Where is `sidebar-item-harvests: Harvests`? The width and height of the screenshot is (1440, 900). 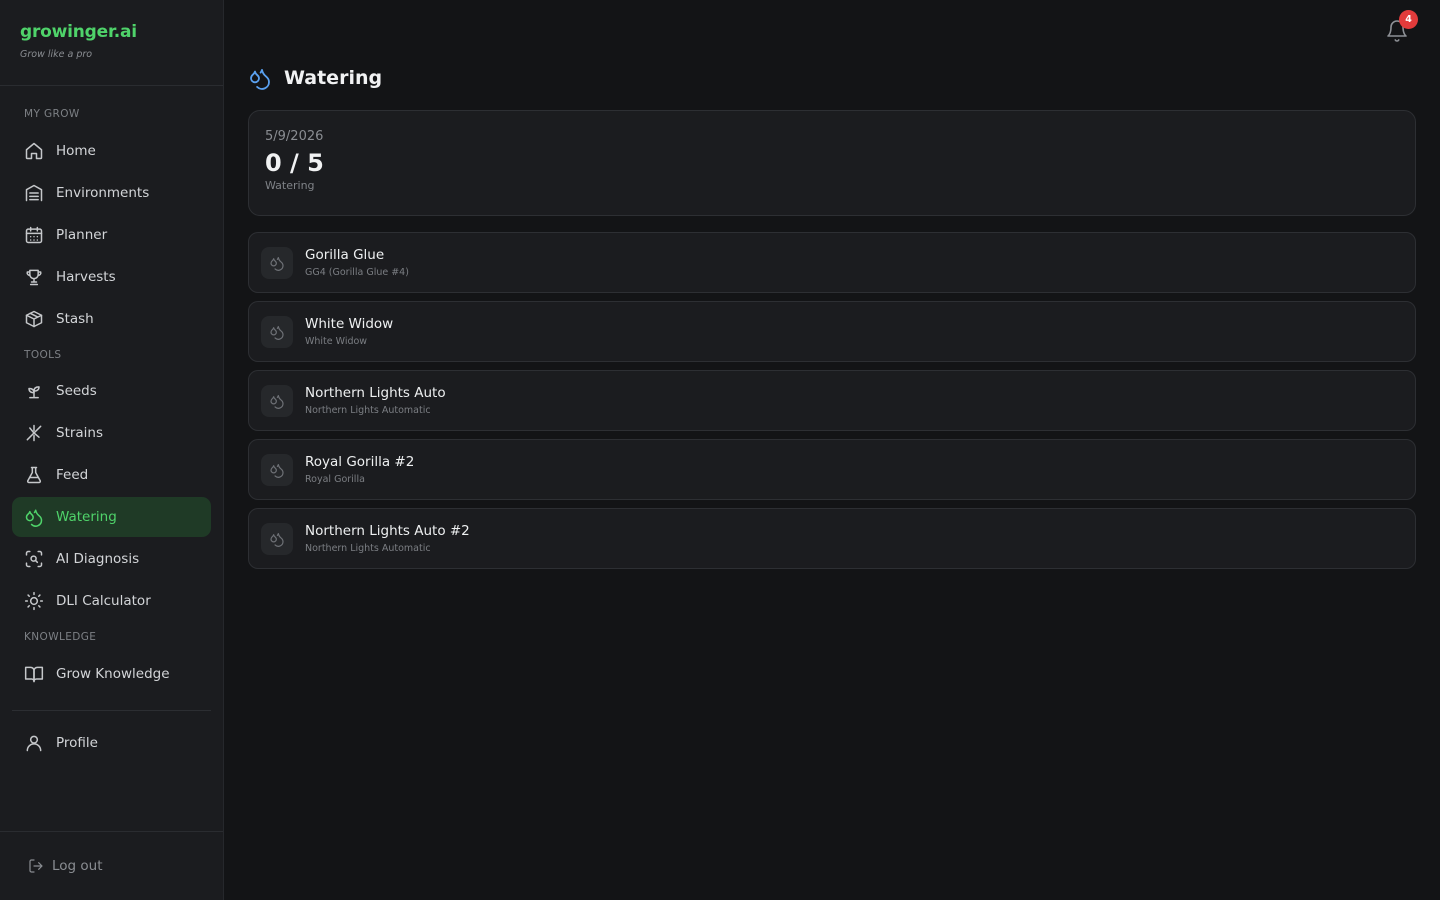
sidebar-item-harvests: Harvests is located at coordinates (111, 277).